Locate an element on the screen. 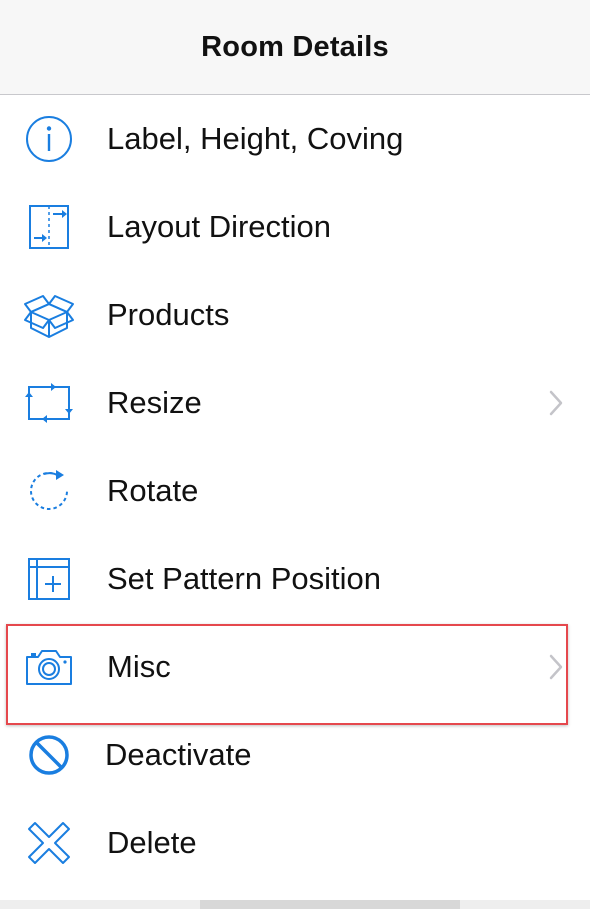 Image resolution: width=590 pixels, height=909 pixels. menu-item-layout-direction: Layout Direction is located at coordinates (295, 227).